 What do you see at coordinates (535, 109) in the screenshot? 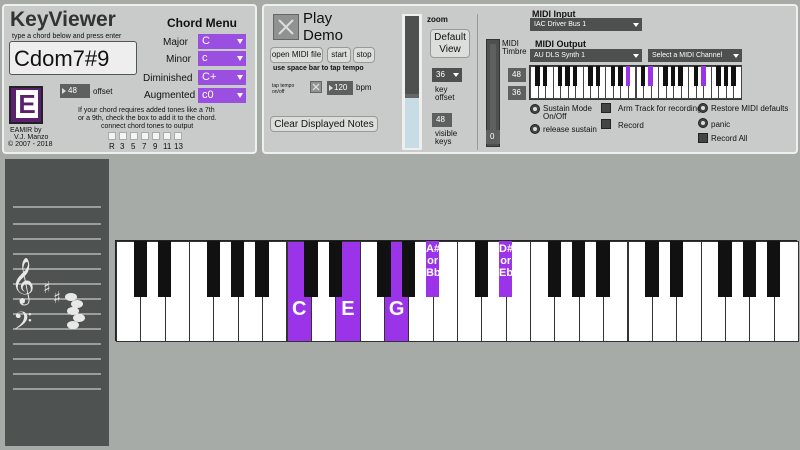
I see `sustain-radio` at bounding box center [535, 109].